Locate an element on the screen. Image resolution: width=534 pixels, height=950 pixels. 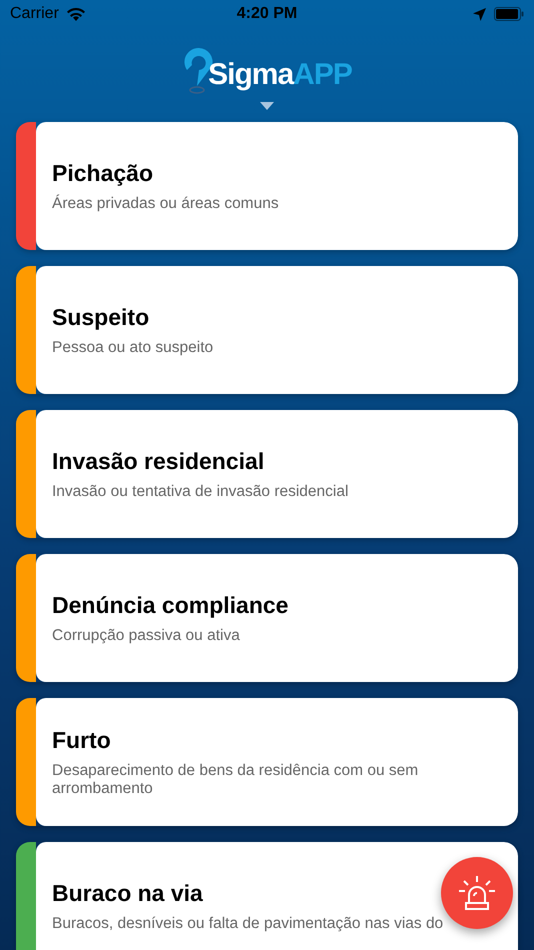
wifi-icon is located at coordinates (75, 14).